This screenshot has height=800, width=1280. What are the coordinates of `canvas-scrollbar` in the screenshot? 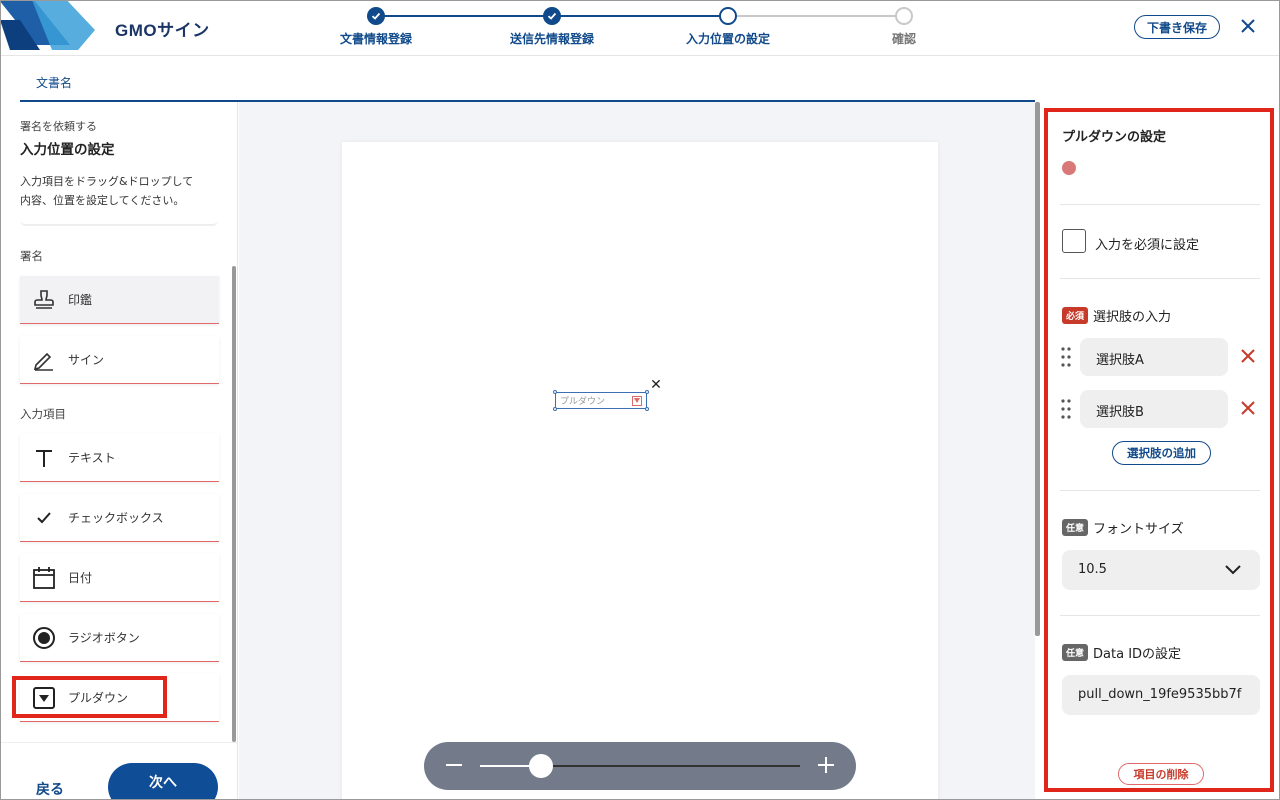 It's located at (1037, 369).